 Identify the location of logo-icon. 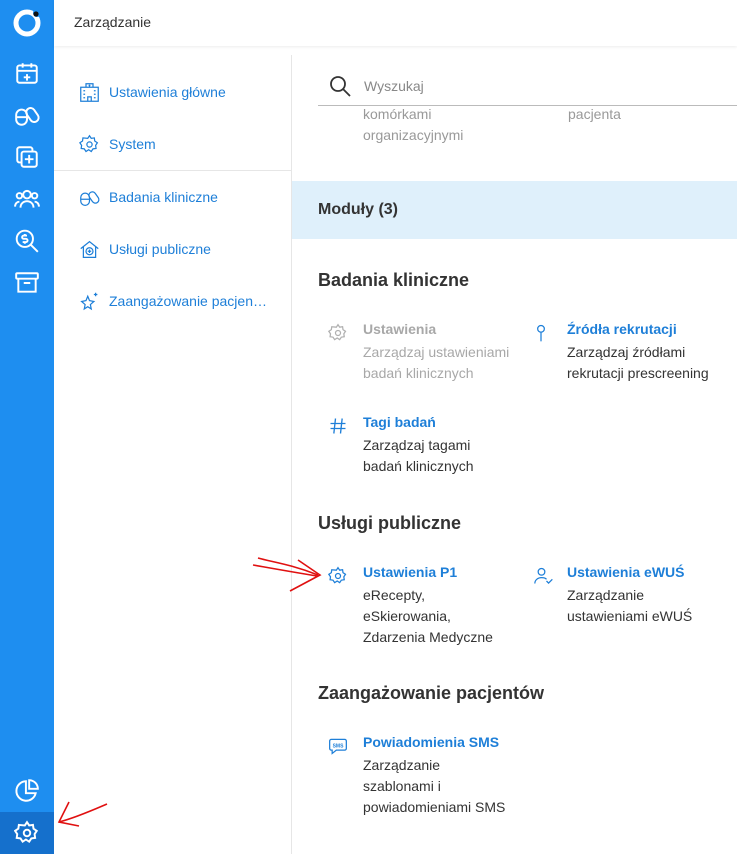
(27, 23).